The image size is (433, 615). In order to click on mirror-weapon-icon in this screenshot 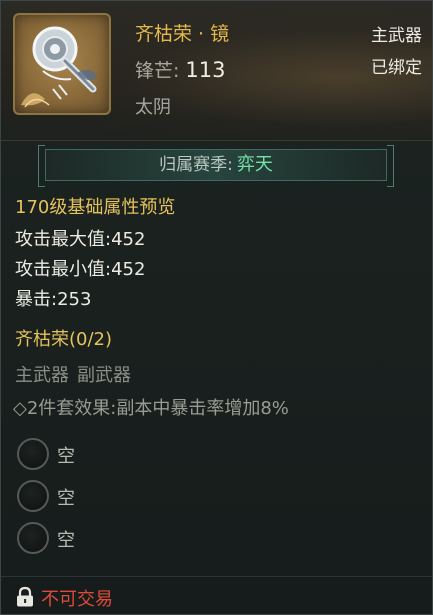, I will do `click(59, 67)`.